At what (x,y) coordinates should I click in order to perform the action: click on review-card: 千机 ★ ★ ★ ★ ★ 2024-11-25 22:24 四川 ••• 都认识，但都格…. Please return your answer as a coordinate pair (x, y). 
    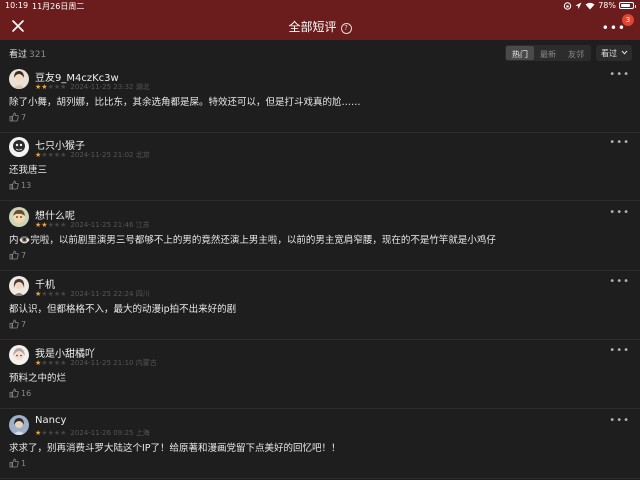
    Looking at the image, I should click on (320, 307).